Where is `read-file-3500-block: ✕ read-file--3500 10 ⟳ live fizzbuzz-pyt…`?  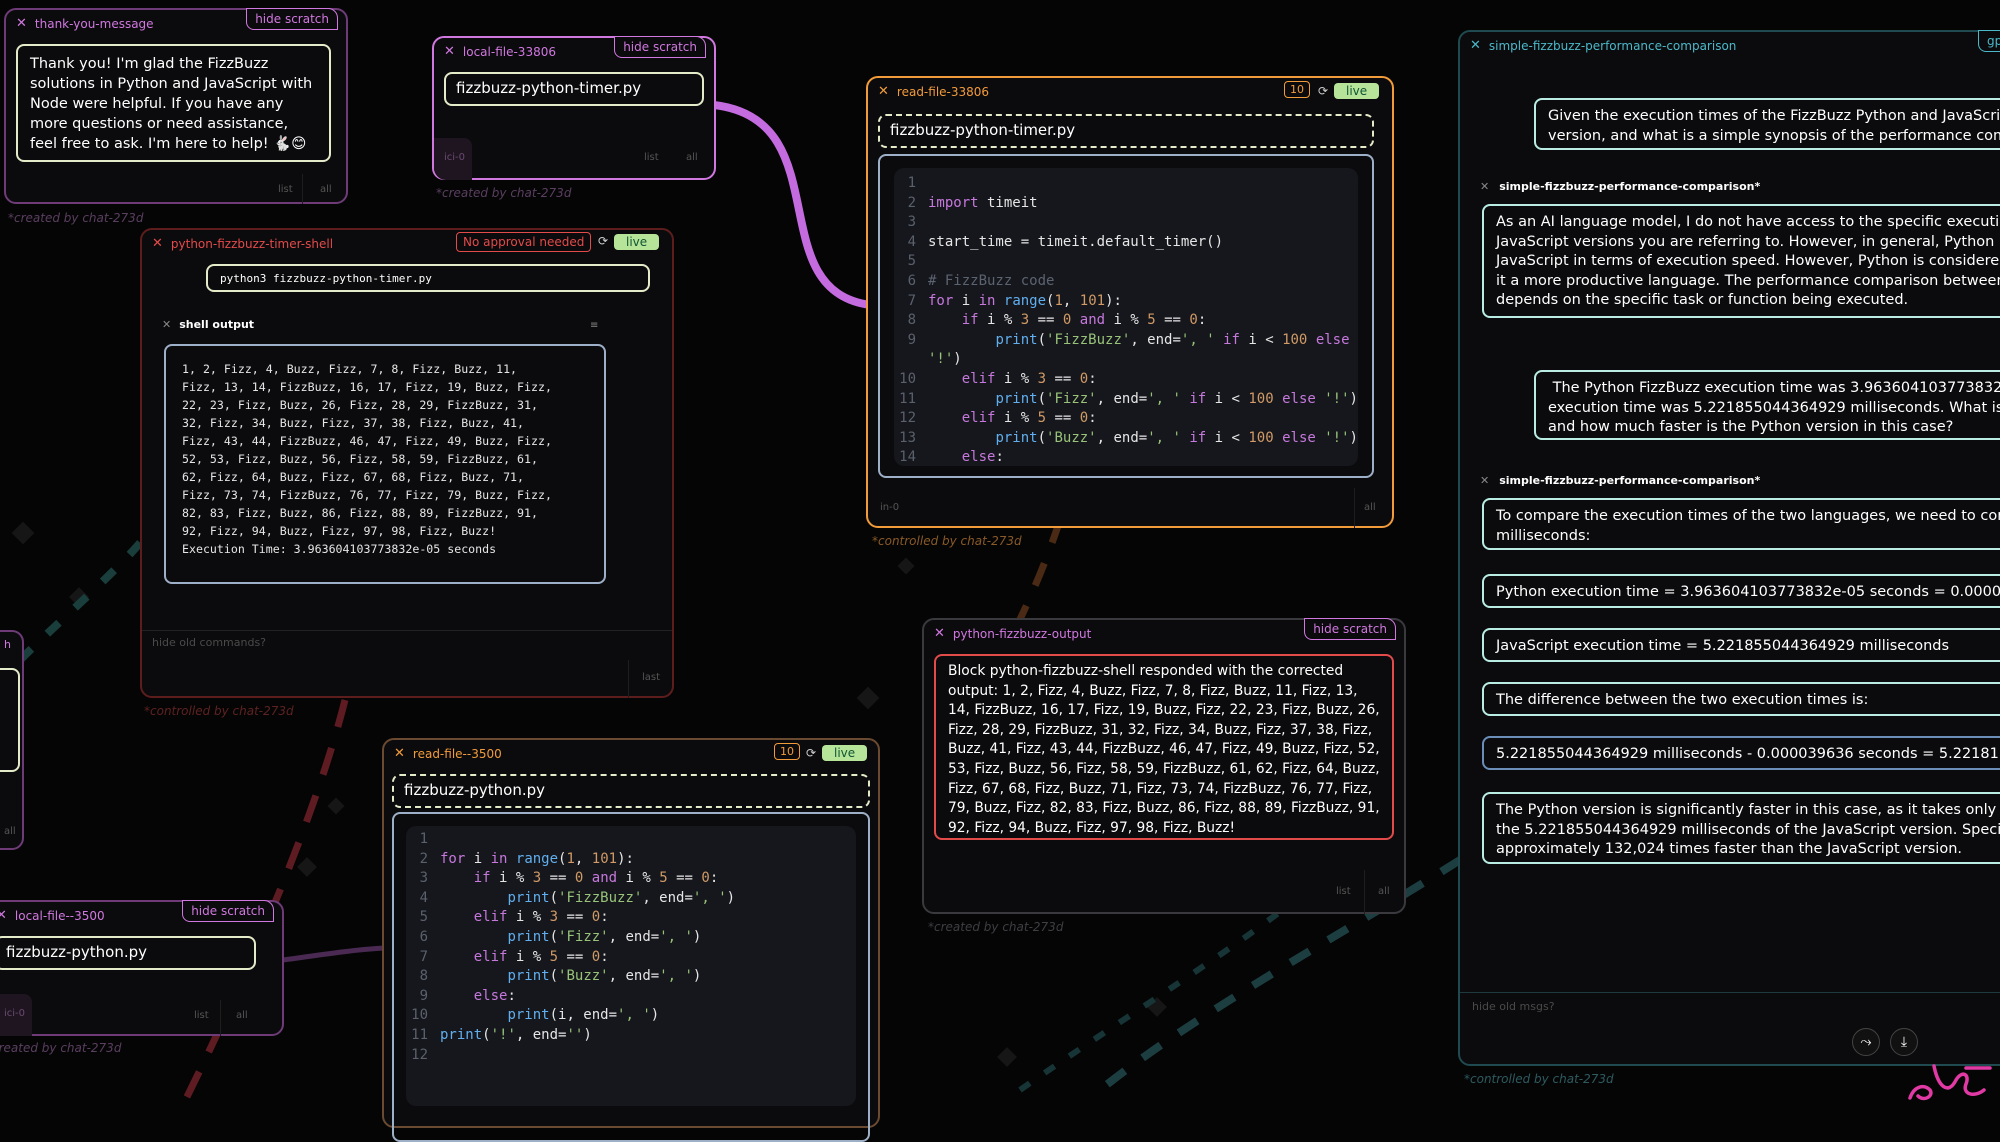 read-file-3500-block: ✕ read-file--3500 10 ⟳ live fizzbuzz-pyt… is located at coordinates (631, 940).